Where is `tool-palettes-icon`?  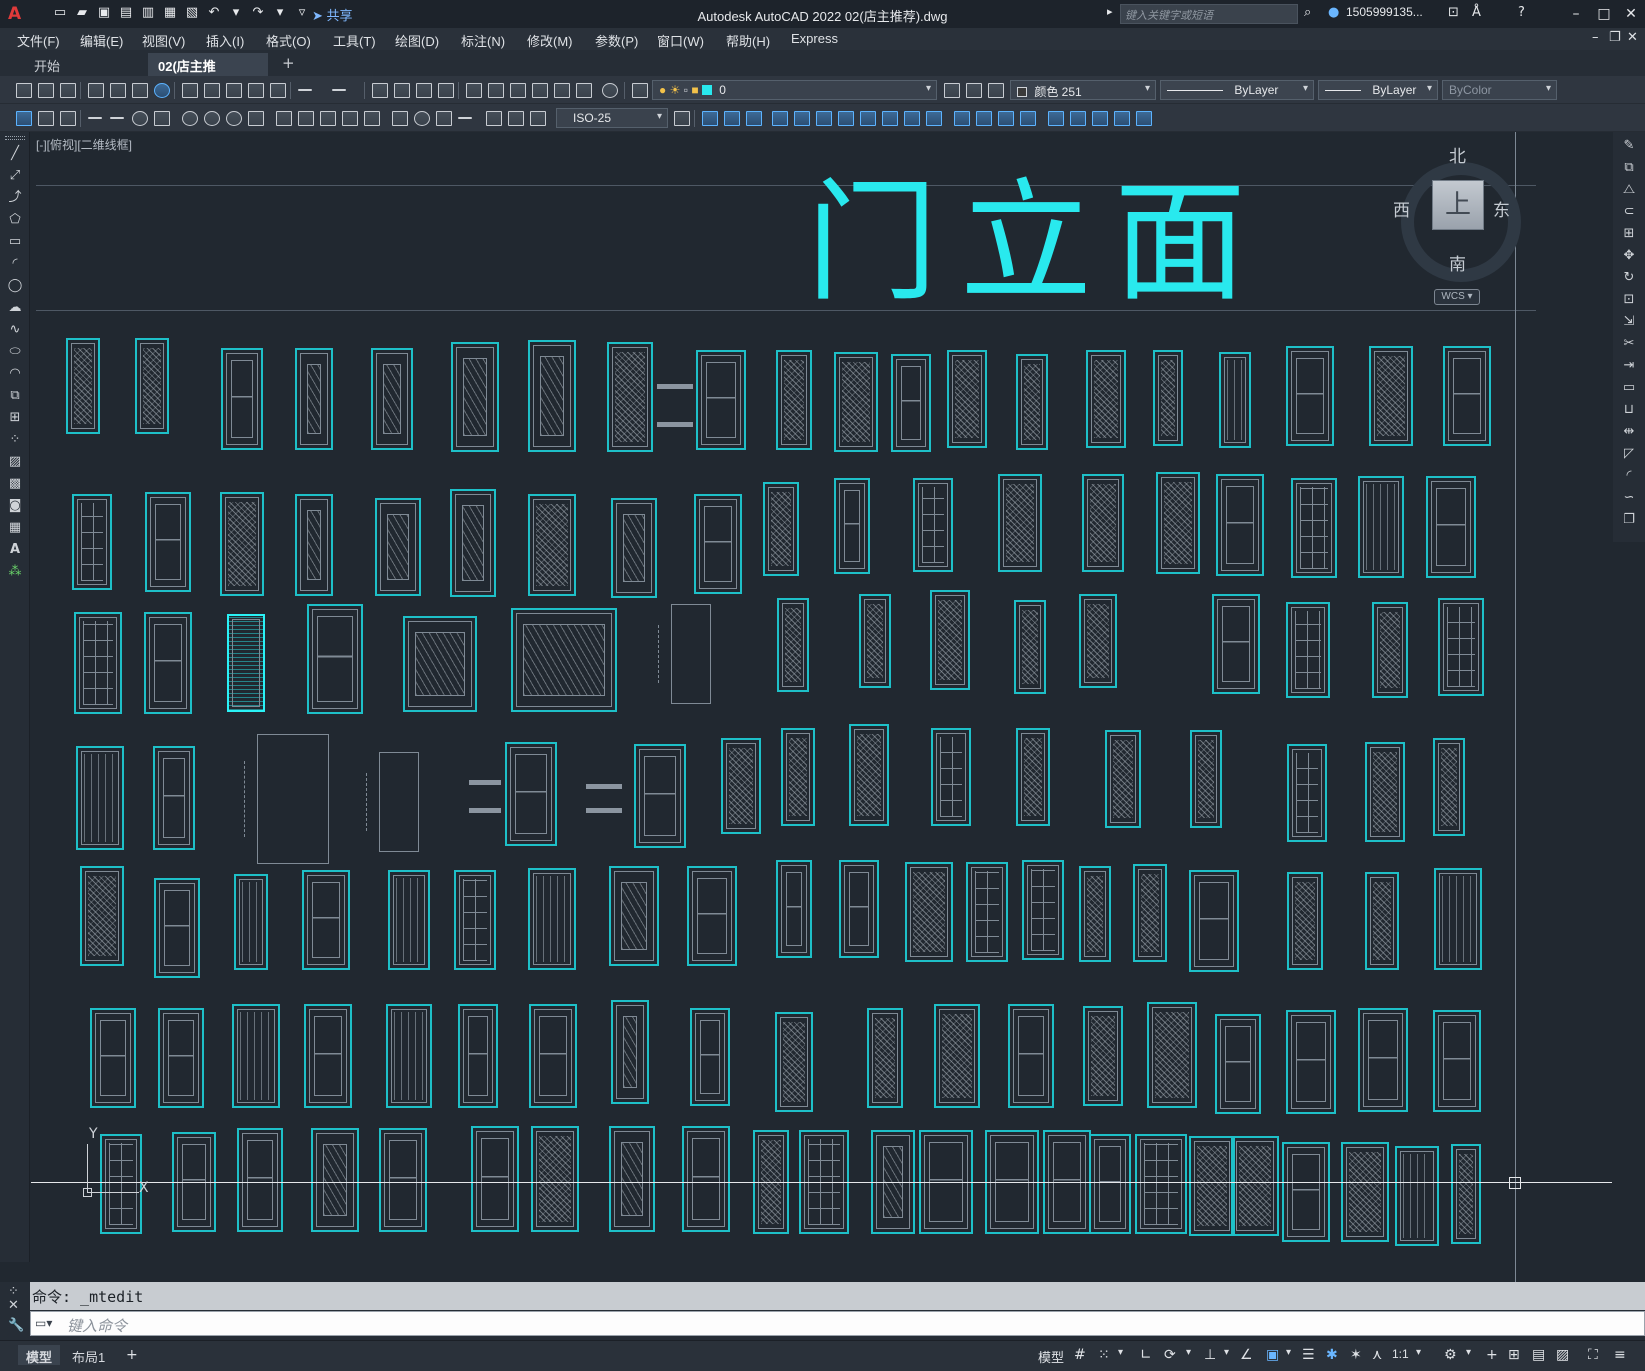
tool-palettes-icon is located at coordinates (517, 90).